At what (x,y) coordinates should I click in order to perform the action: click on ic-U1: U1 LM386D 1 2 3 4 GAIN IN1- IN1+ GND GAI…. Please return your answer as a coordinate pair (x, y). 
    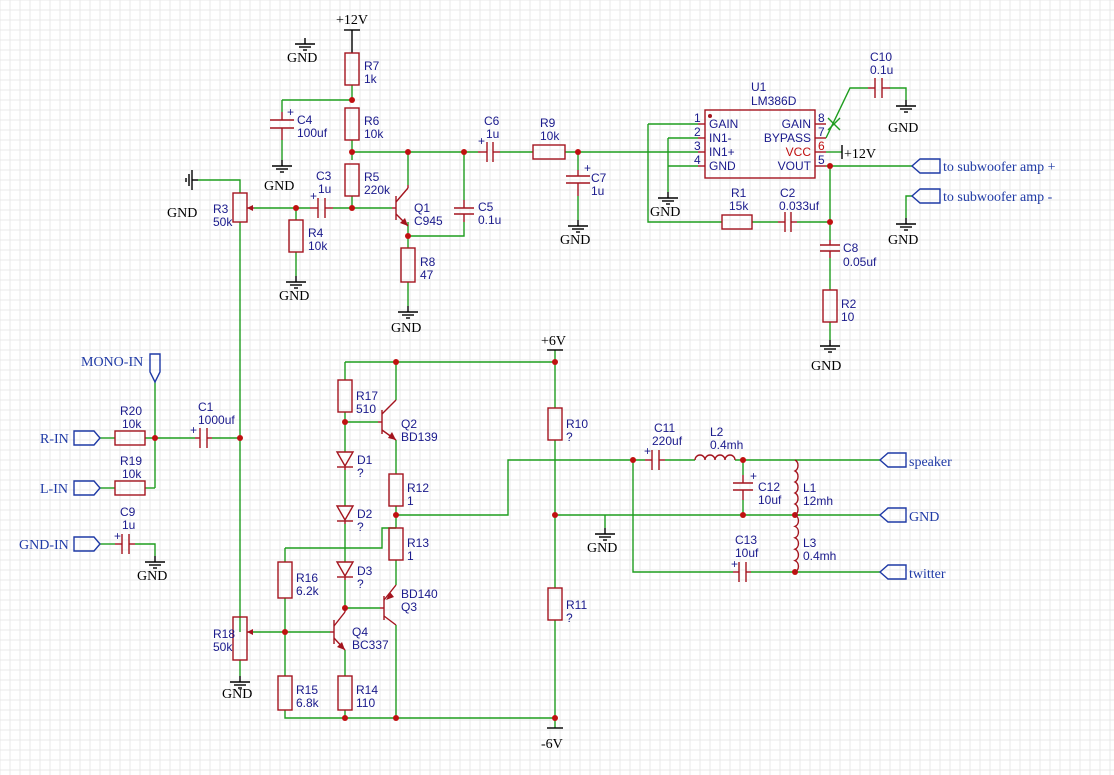
    Looking at the image, I should click on (767, 129).